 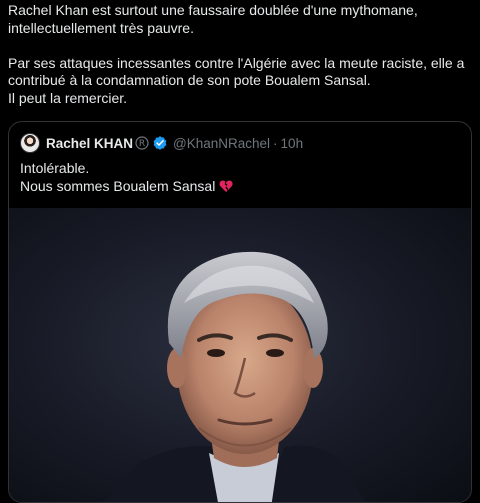 I want to click on tweet-line: Il peut la remercier., so click(x=68, y=97).